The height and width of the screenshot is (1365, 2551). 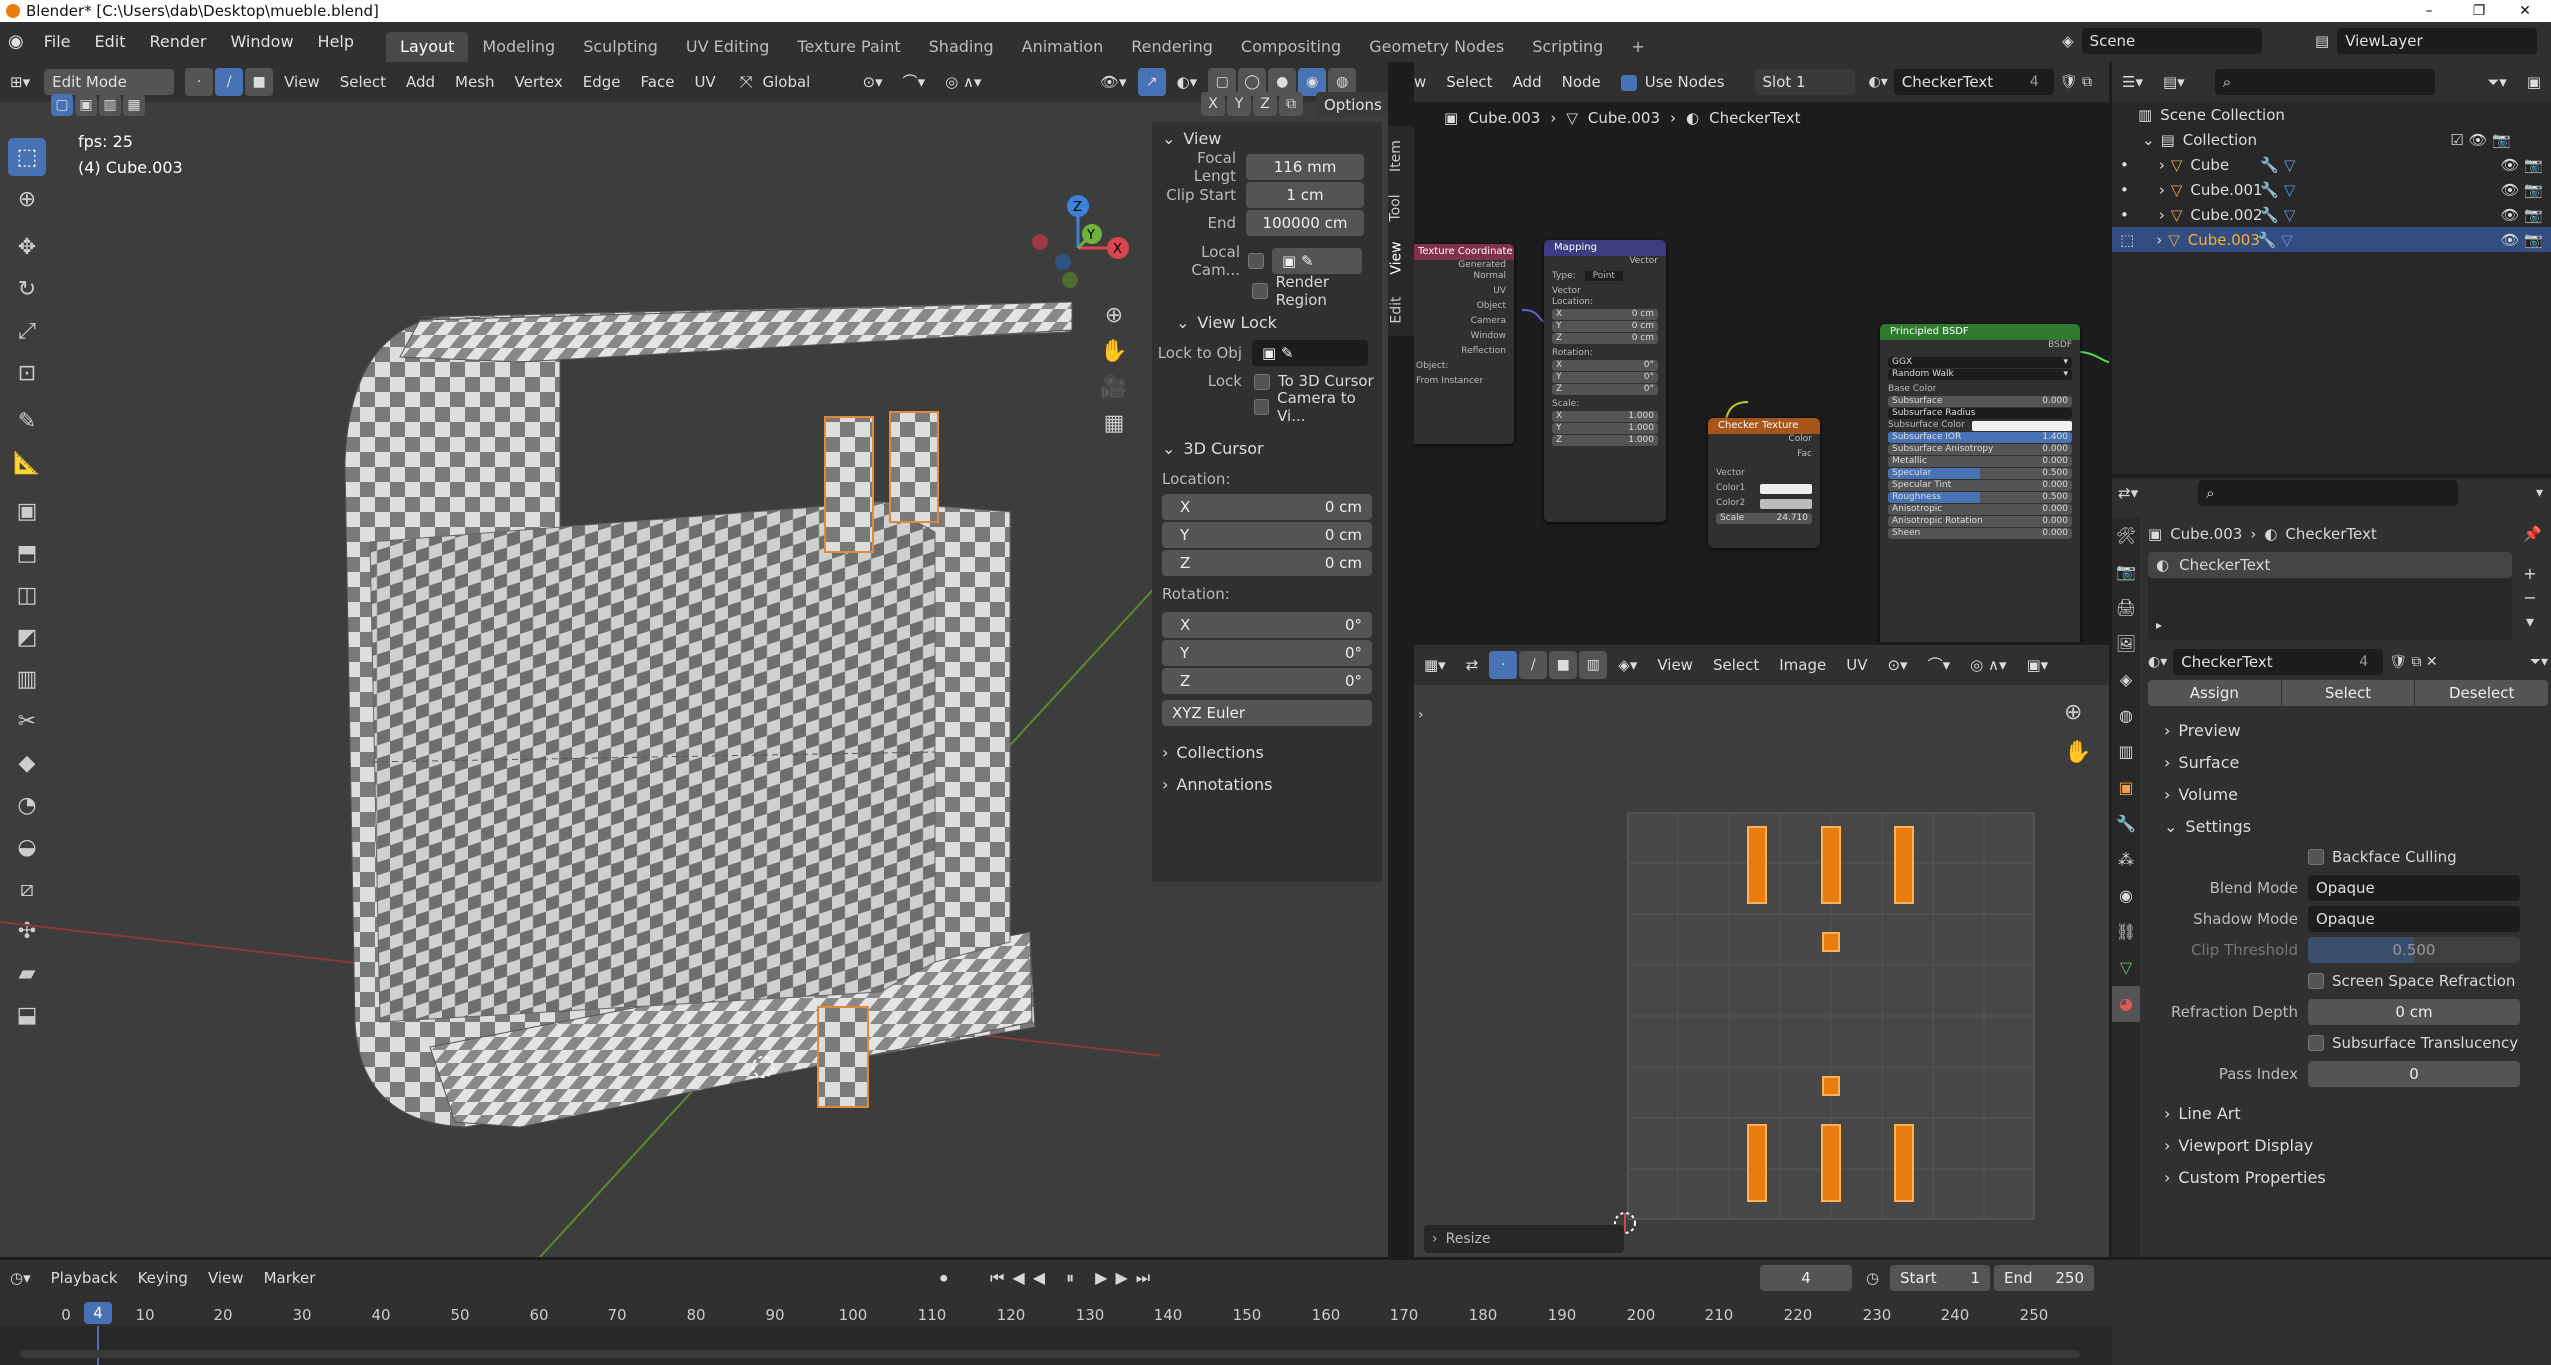 What do you see at coordinates (177, 42) in the screenshot?
I see `menu-render: Render` at bounding box center [177, 42].